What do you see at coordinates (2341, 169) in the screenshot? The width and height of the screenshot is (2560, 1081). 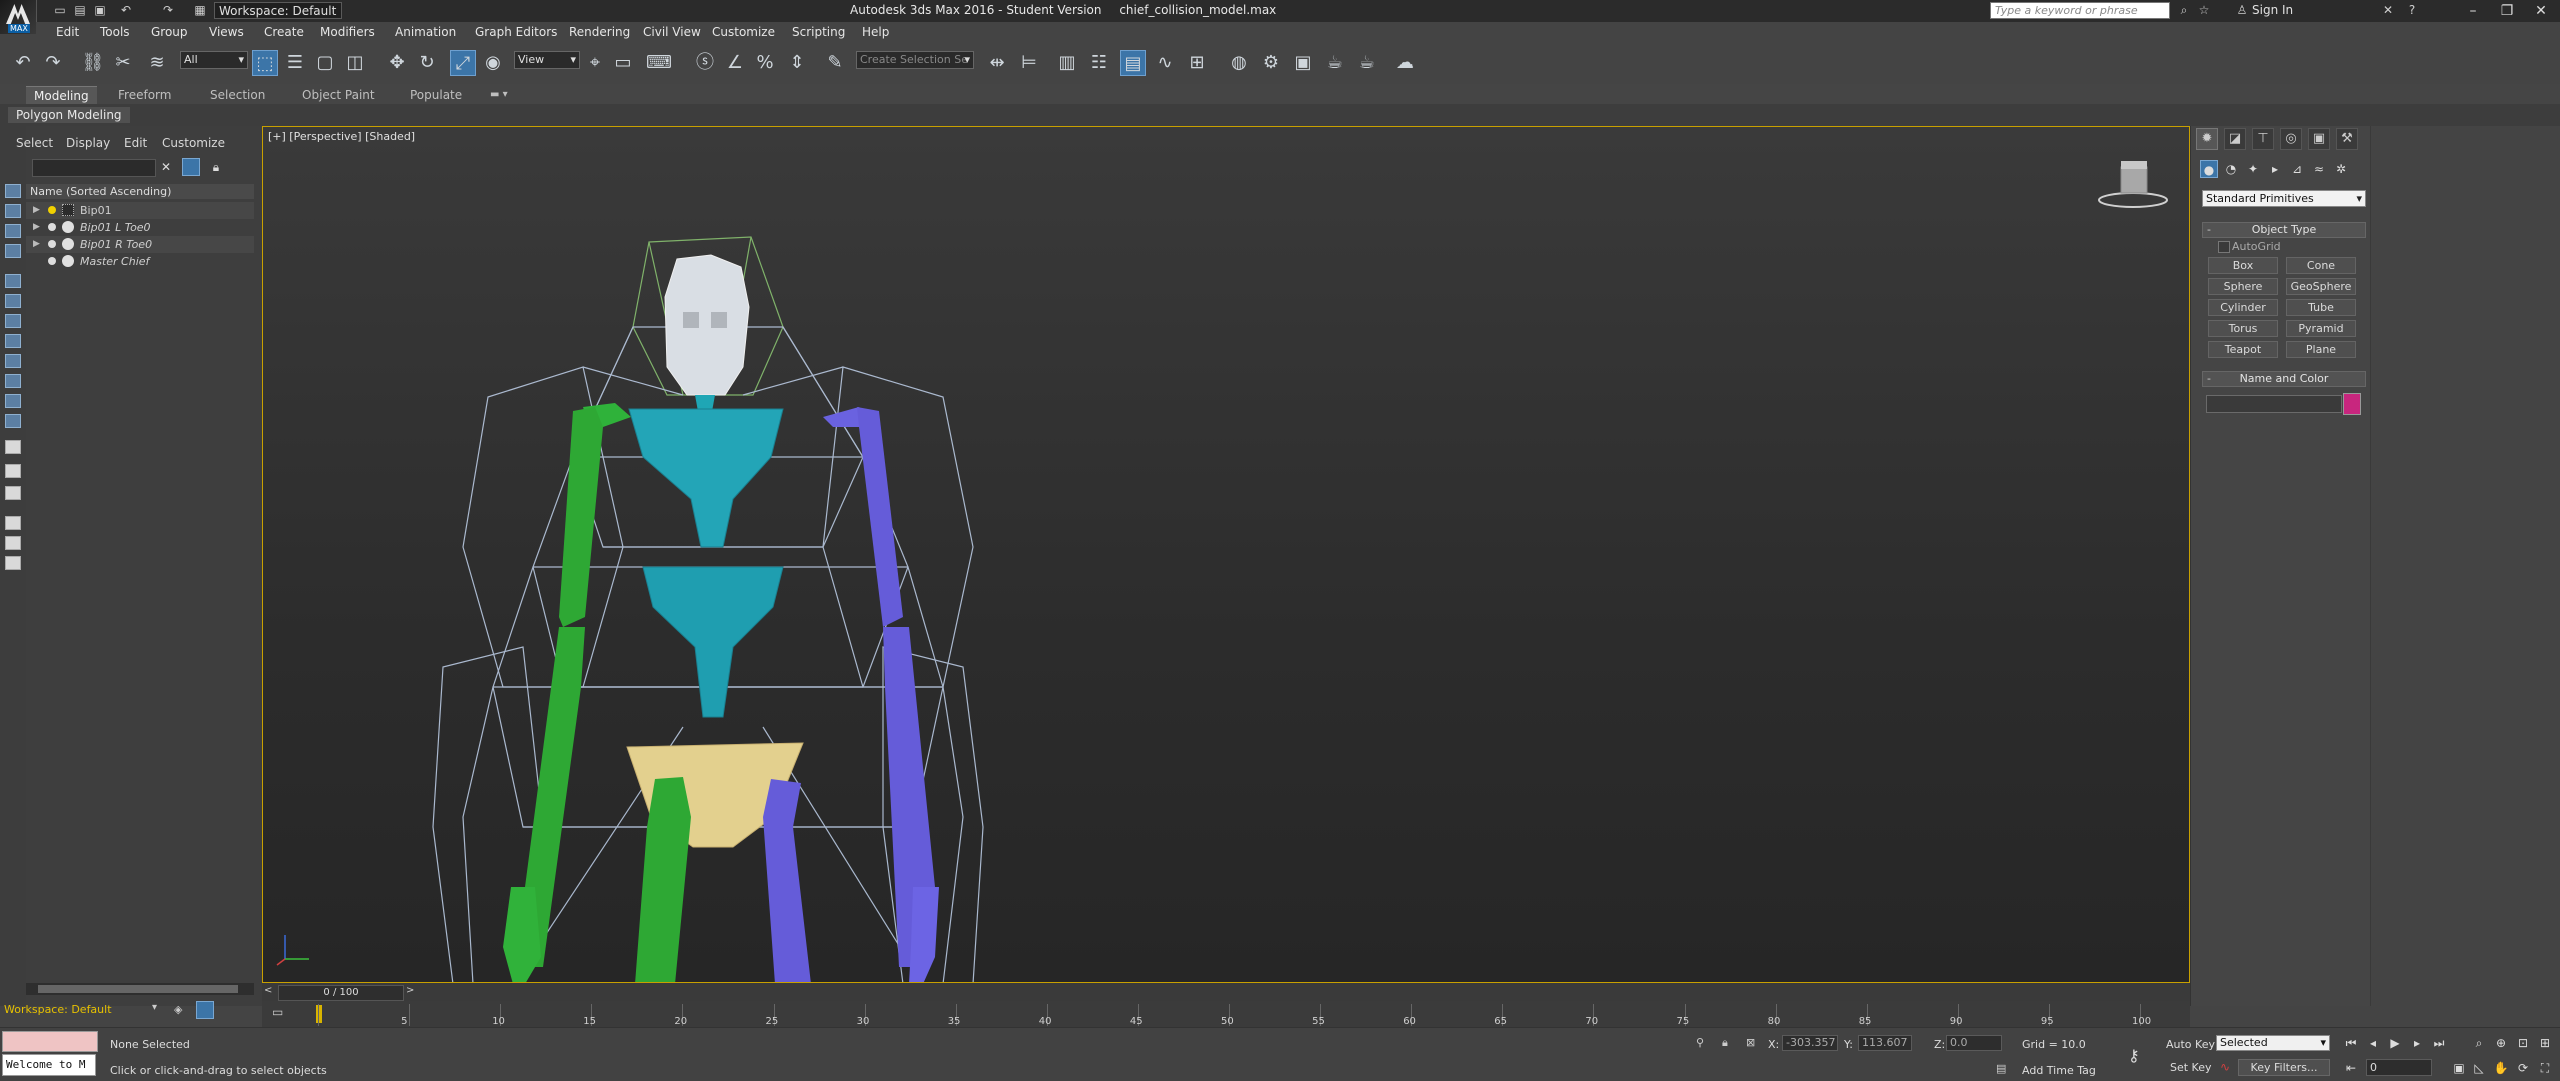 I see `systems-icon: ✲` at bounding box center [2341, 169].